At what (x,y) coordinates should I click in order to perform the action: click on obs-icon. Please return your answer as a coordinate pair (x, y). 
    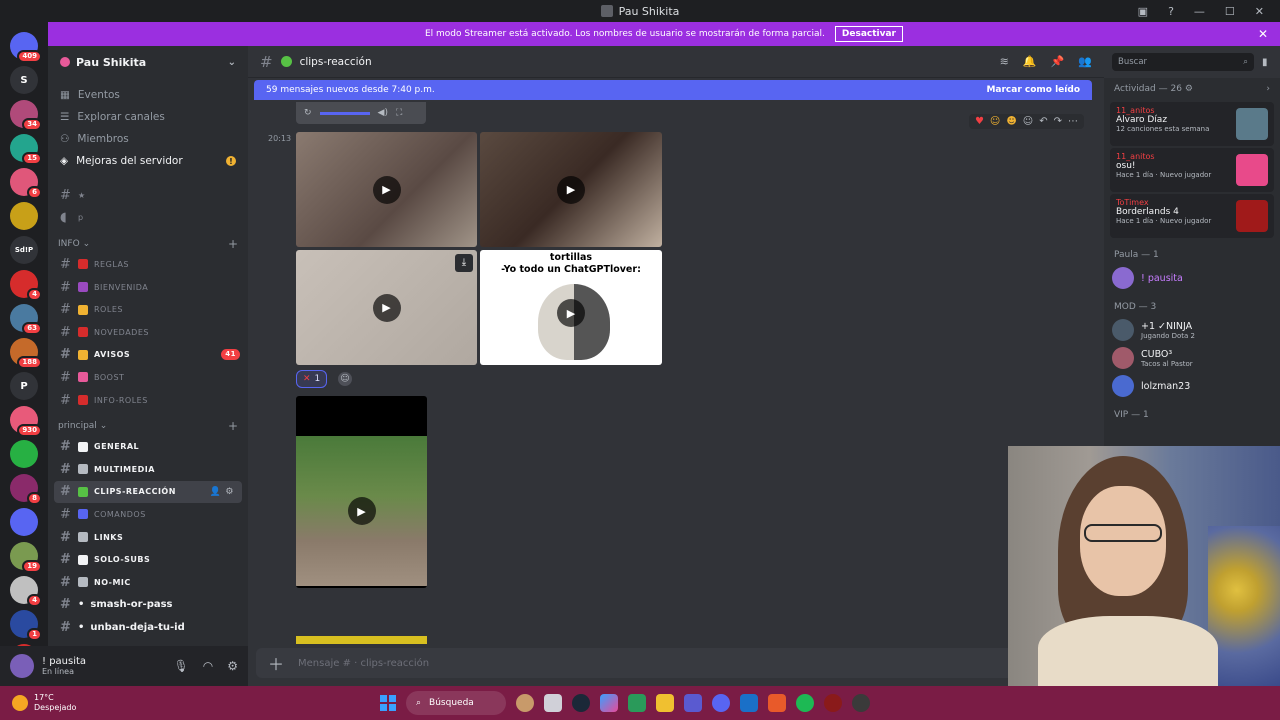
    Looking at the image, I should click on (861, 703).